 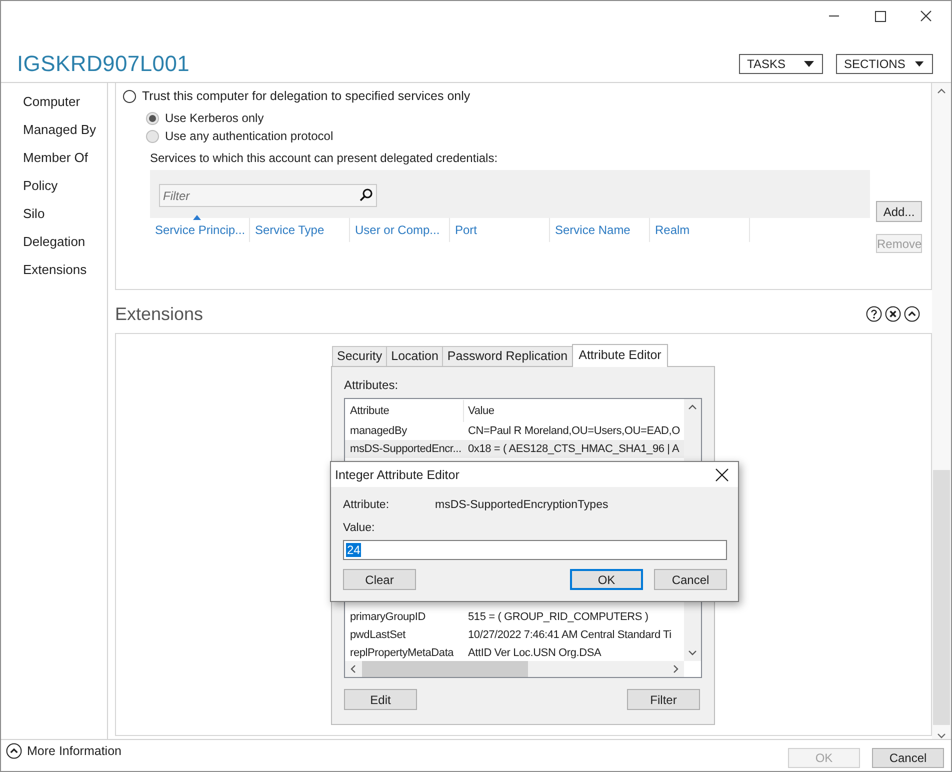 What do you see at coordinates (360, 356) in the screenshot?
I see `tab: Security` at bounding box center [360, 356].